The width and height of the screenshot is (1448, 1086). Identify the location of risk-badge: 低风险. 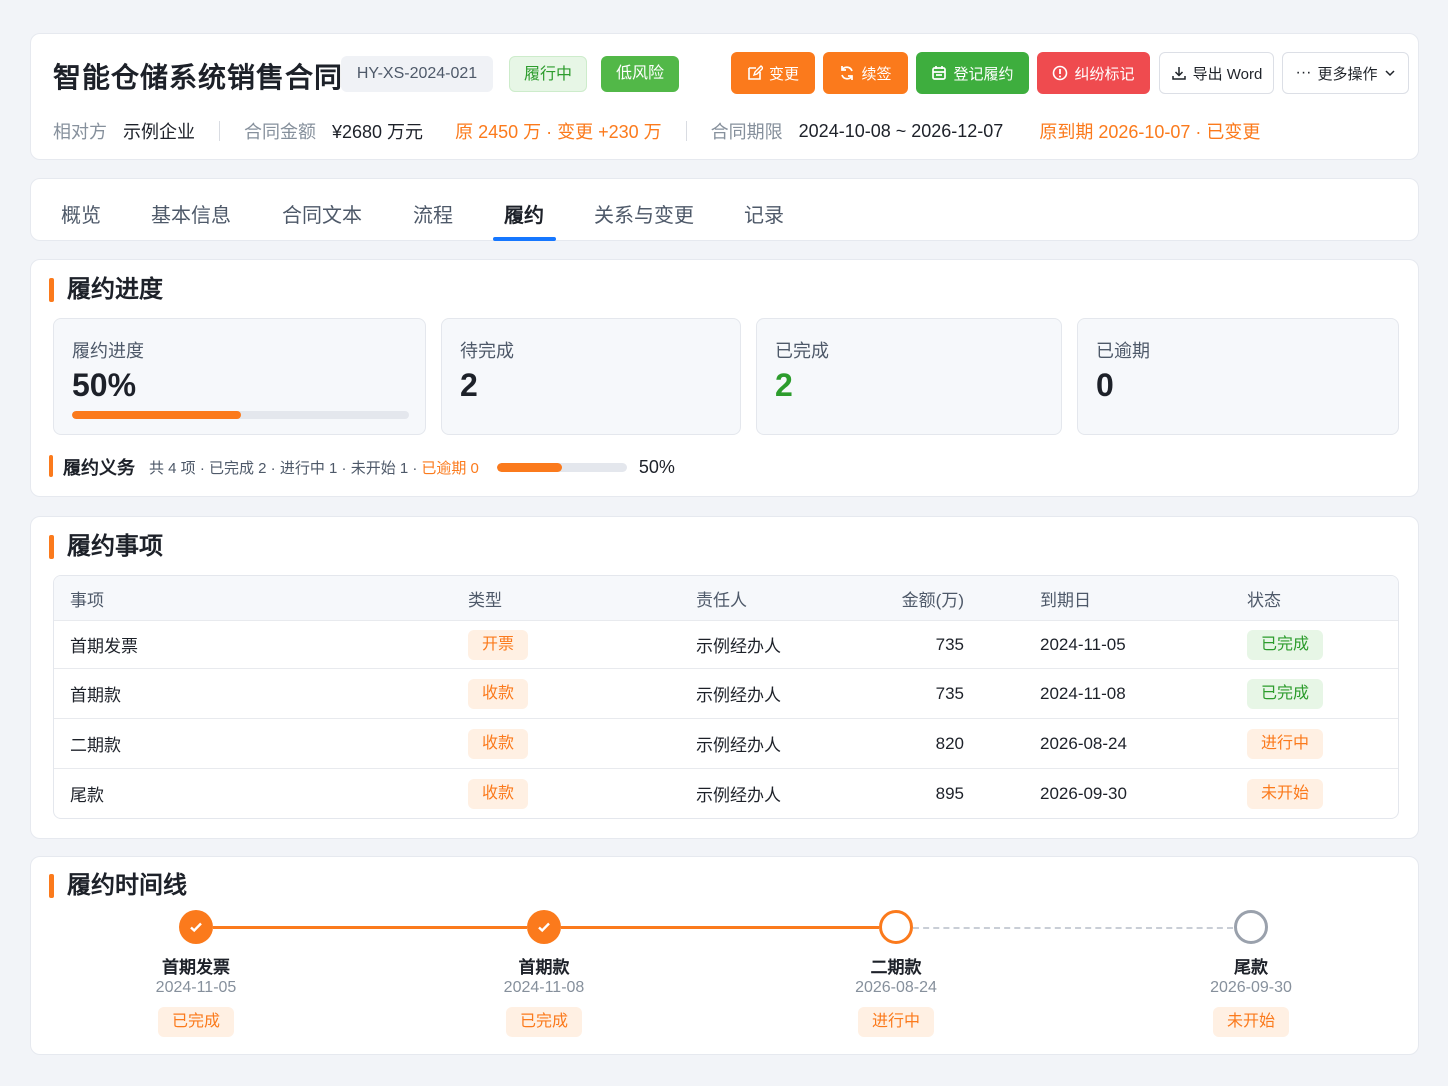
(640, 74).